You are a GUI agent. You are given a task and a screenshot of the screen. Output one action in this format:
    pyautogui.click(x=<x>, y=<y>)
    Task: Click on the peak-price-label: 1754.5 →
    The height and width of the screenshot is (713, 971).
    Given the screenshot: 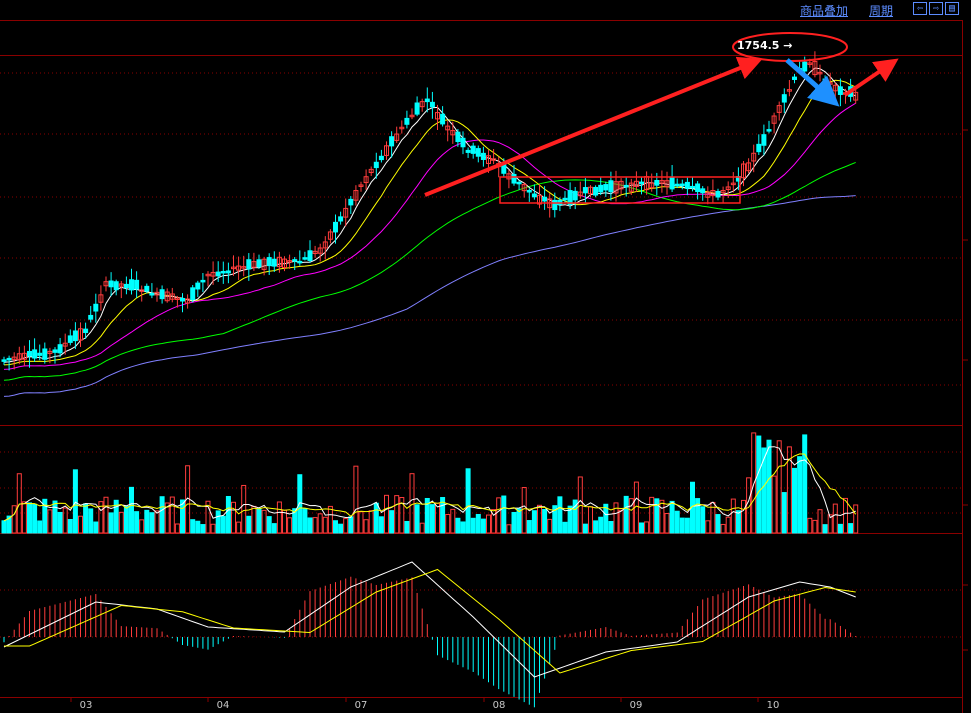 What is the action you would take?
    pyautogui.click(x=765, y=45)
    